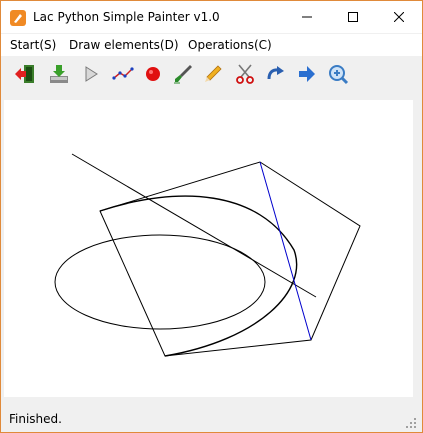  I want to click on minimize-icon, so click(307, 17).